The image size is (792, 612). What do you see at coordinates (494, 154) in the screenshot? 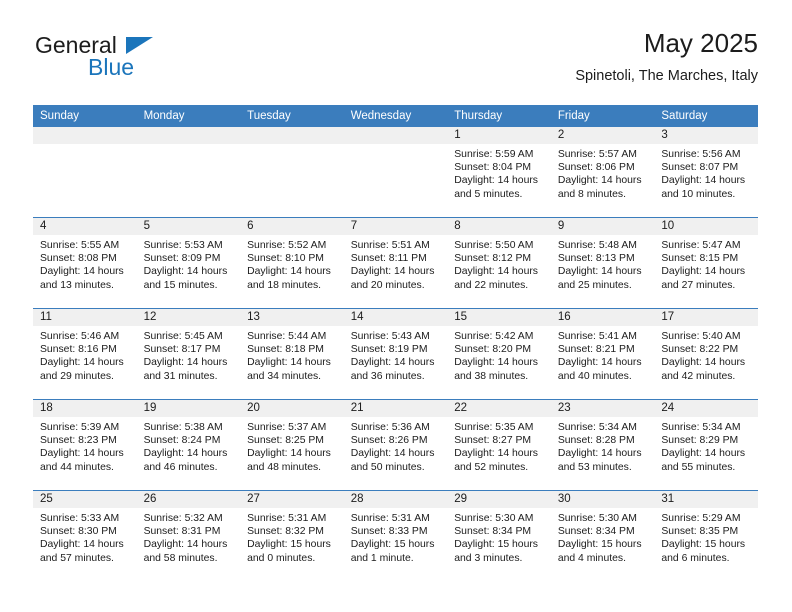
I see `sunrise-time: Sunrise: 5:59 AM` at bounding box center [494, 154].